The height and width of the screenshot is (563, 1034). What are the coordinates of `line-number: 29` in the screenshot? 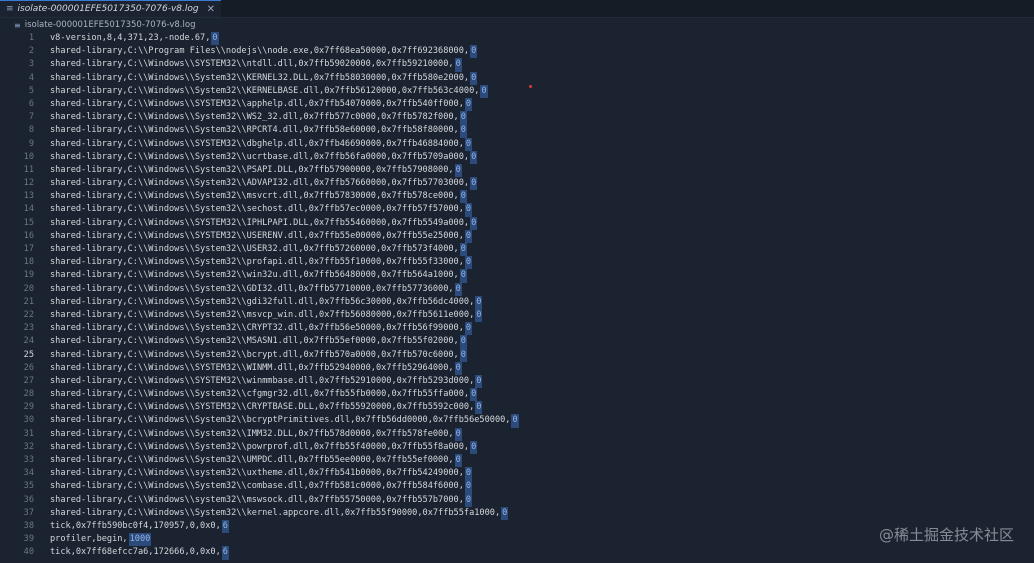 It's located at (28, 407).